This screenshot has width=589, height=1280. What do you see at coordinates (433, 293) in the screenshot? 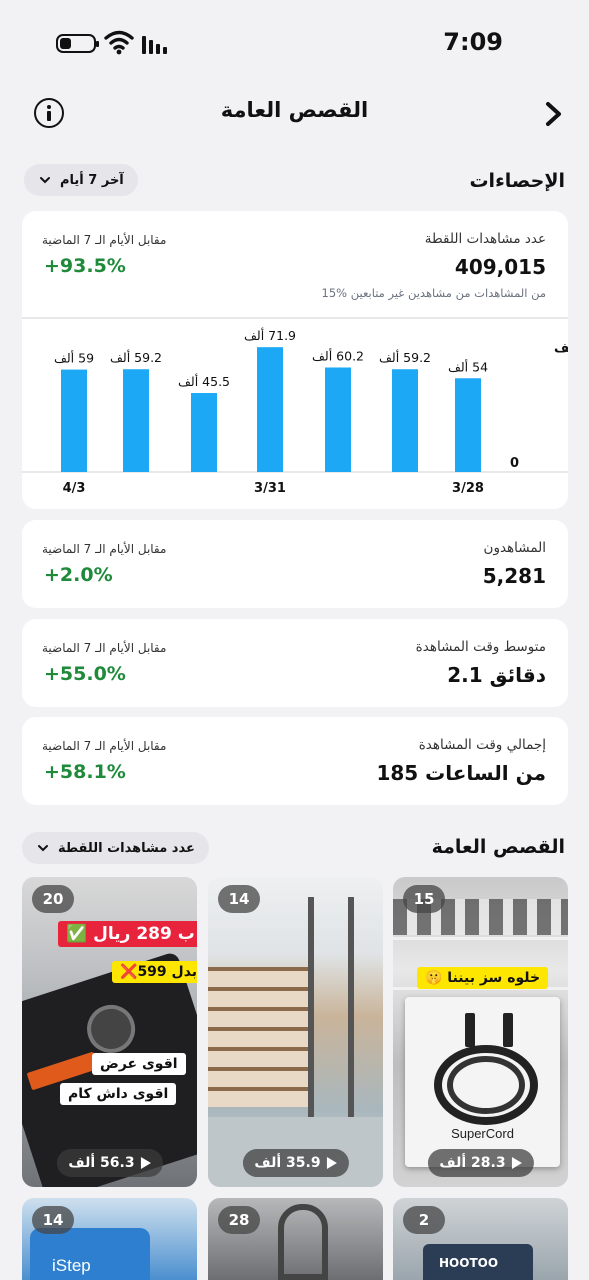
I see `impressions-note: 15% من المشاهدات من مشاهدين غير متابعين` at bounding box center [433, 293].